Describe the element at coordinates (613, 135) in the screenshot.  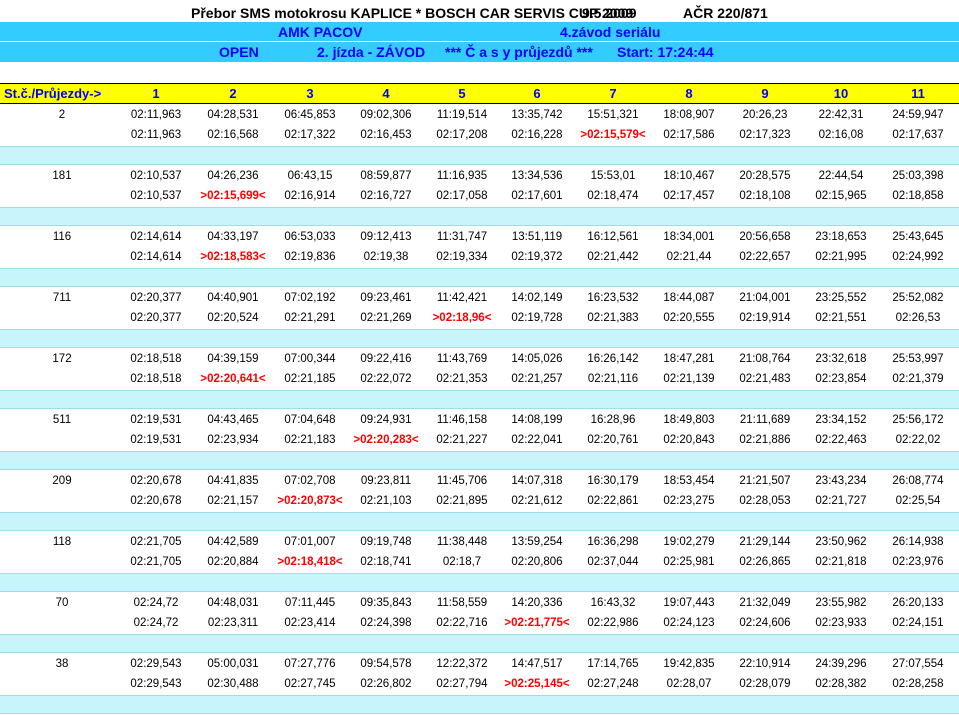
I see `best-lap-cell: >02:15,579<` at that location.